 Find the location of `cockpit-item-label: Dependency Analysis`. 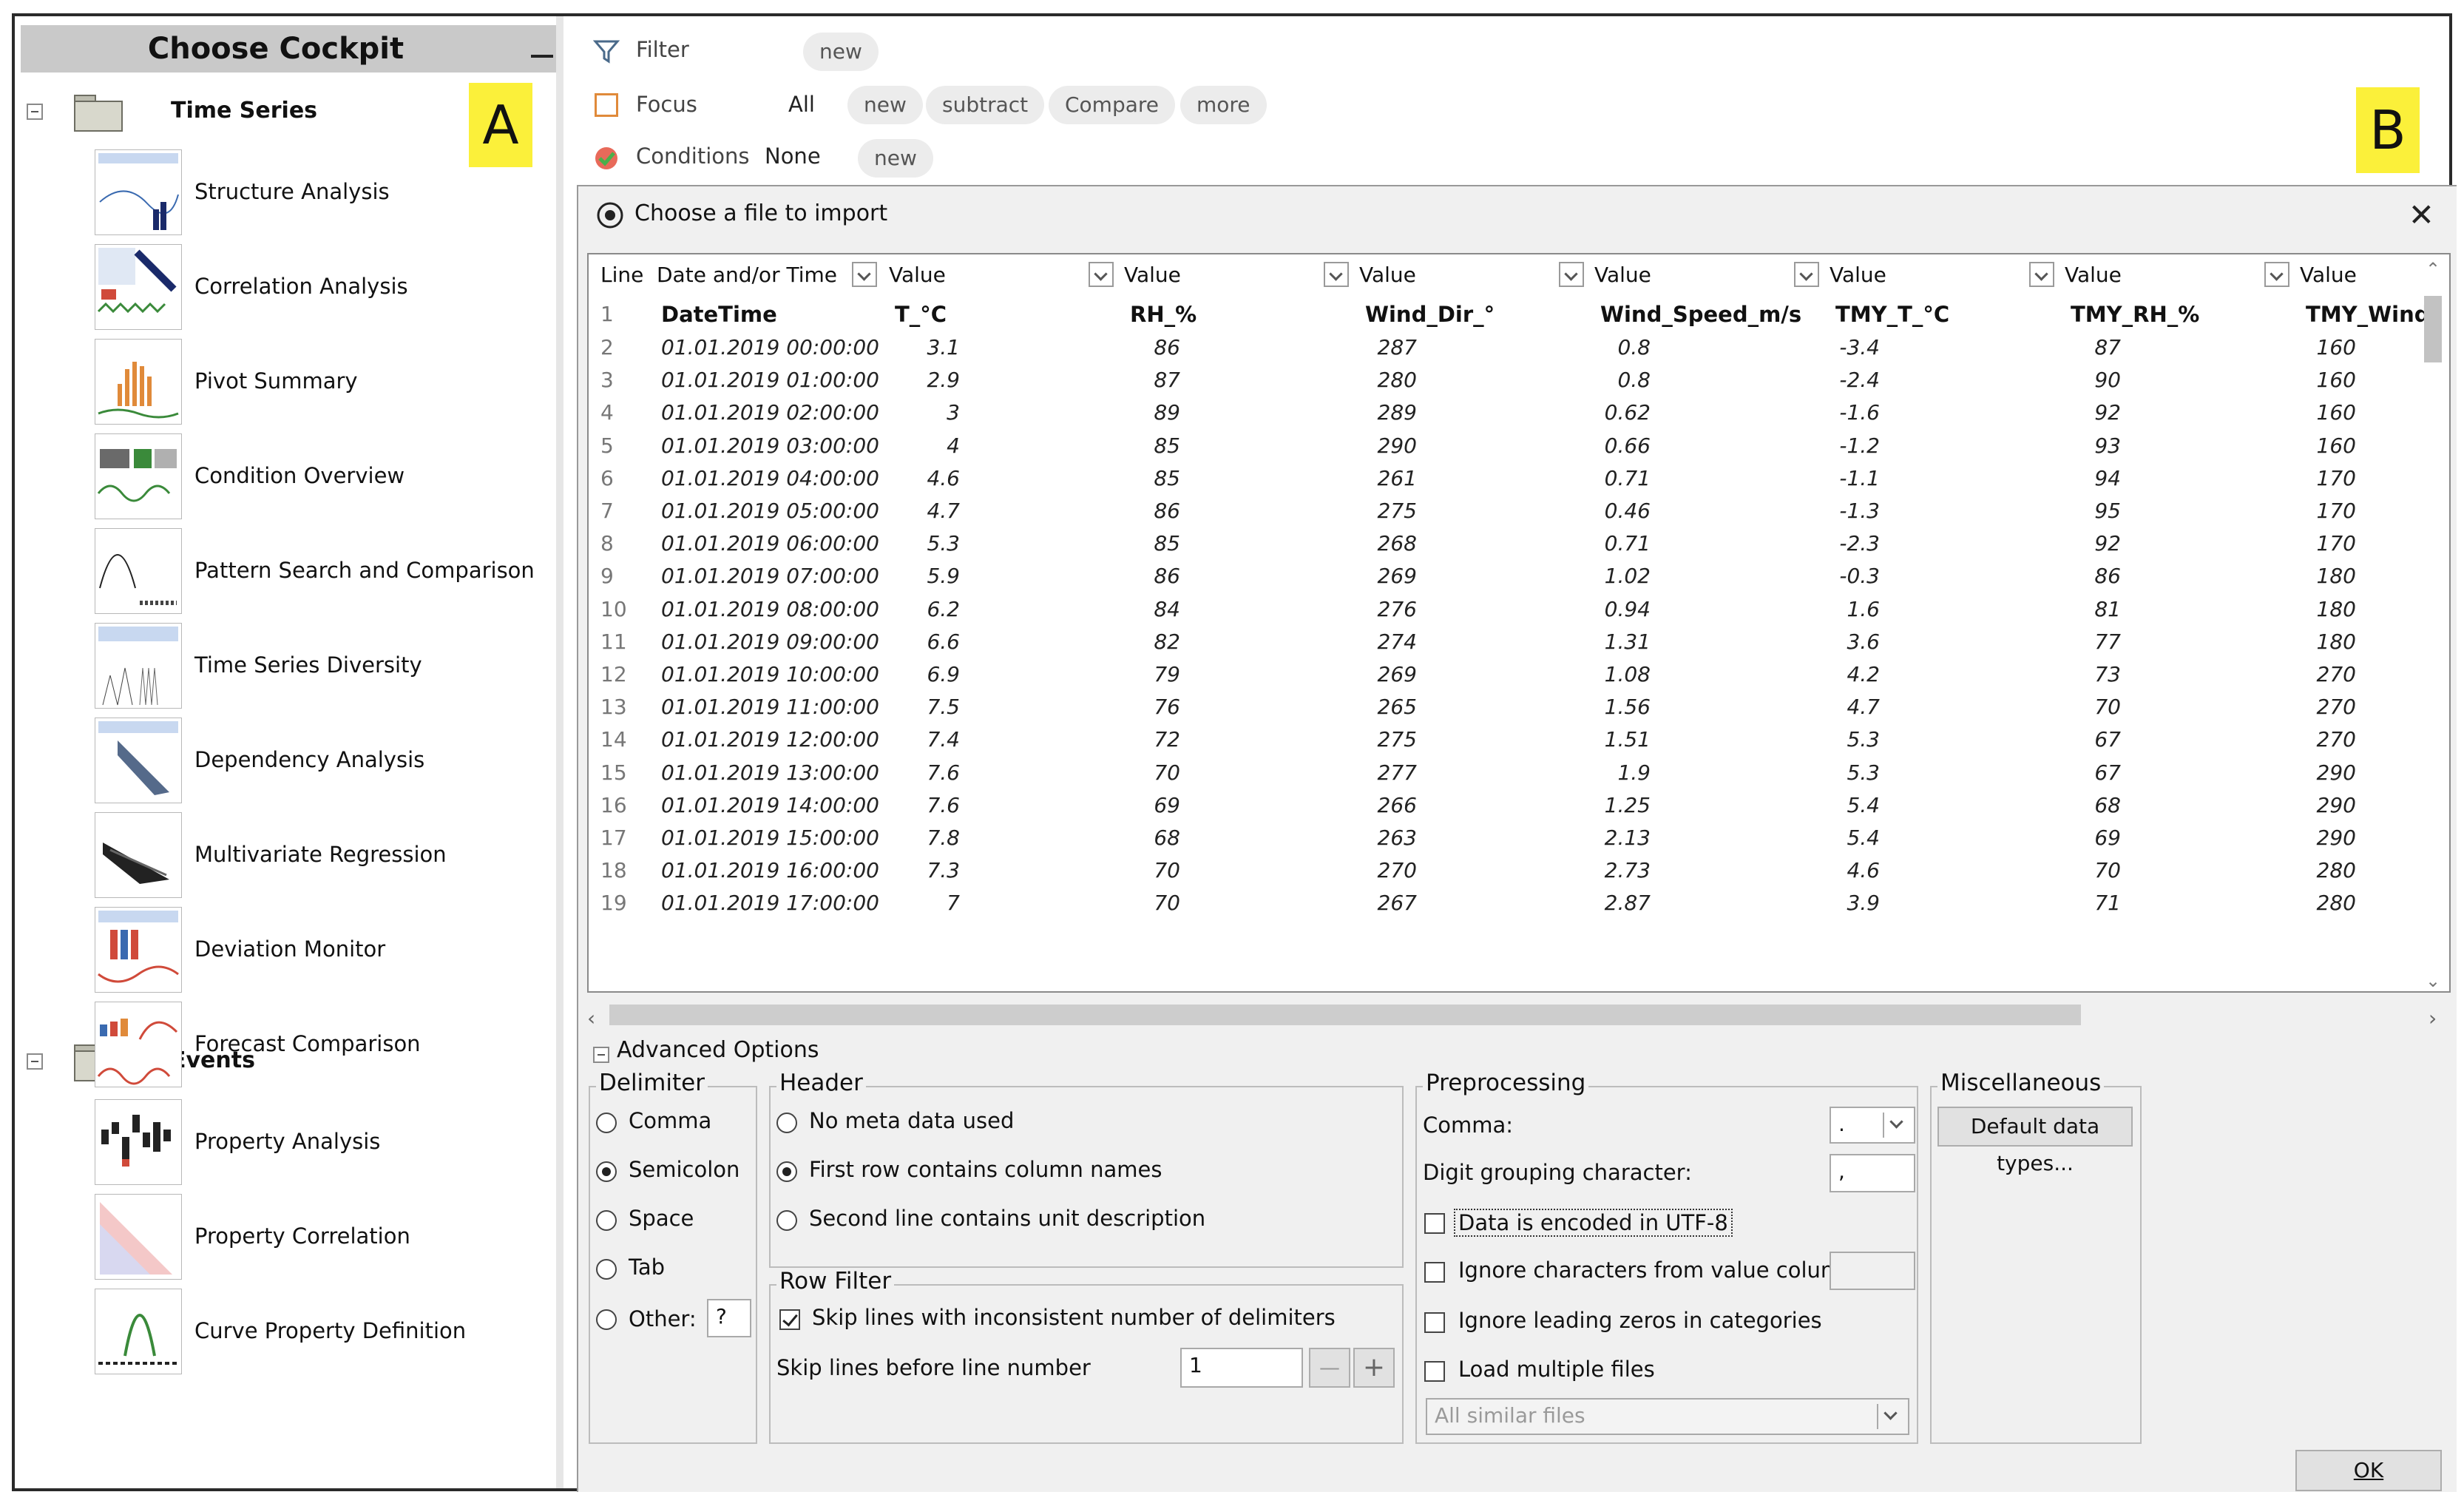

cockpit-item-label: Dependency Analysis is located at coordinates (309, 759).